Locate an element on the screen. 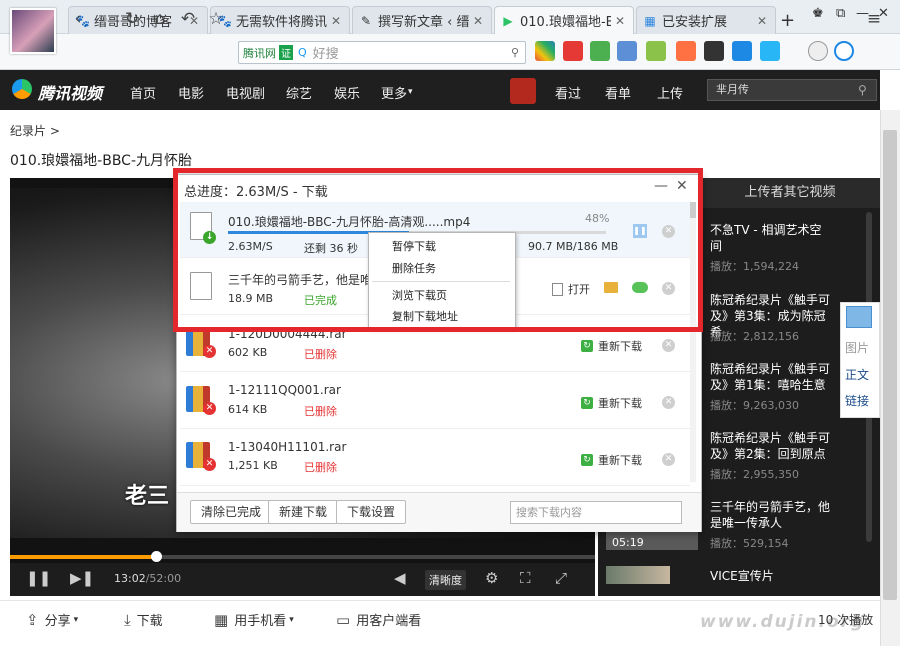 This screenshot has width=900, height=646. image-icon is located at coordinates (656, 51).